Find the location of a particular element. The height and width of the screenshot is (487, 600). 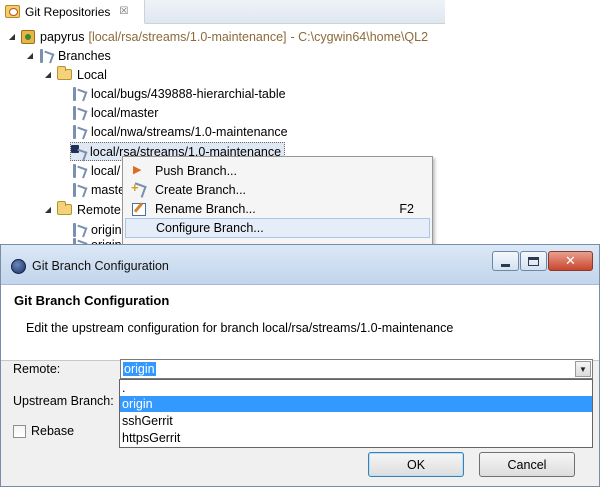

git-repositories-tab: Git Repositories ☒ is located at coordinates (72, 12).